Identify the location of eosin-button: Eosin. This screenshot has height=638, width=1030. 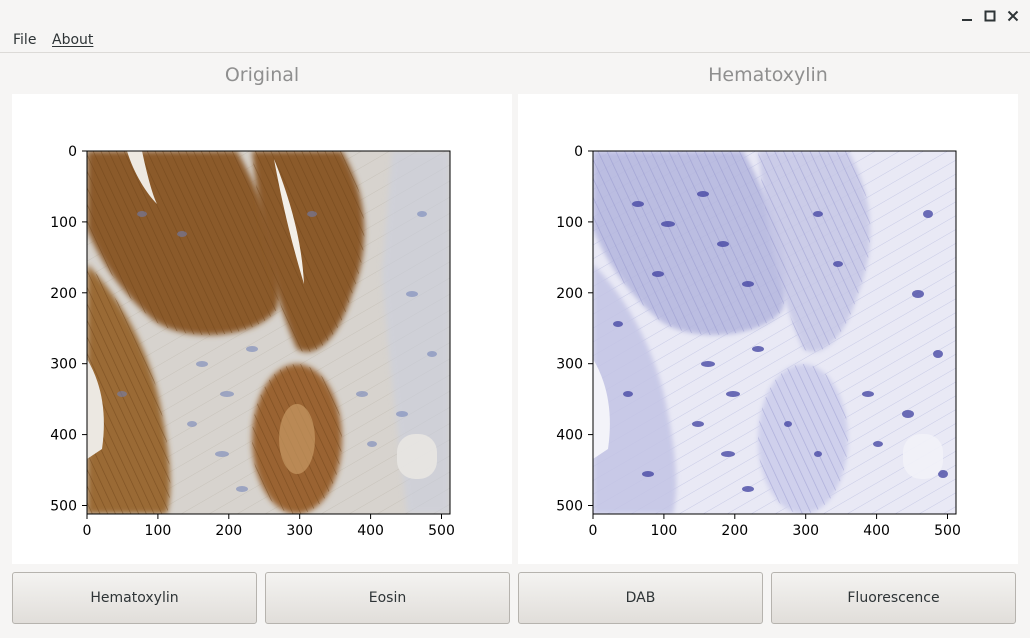
(387, 598).